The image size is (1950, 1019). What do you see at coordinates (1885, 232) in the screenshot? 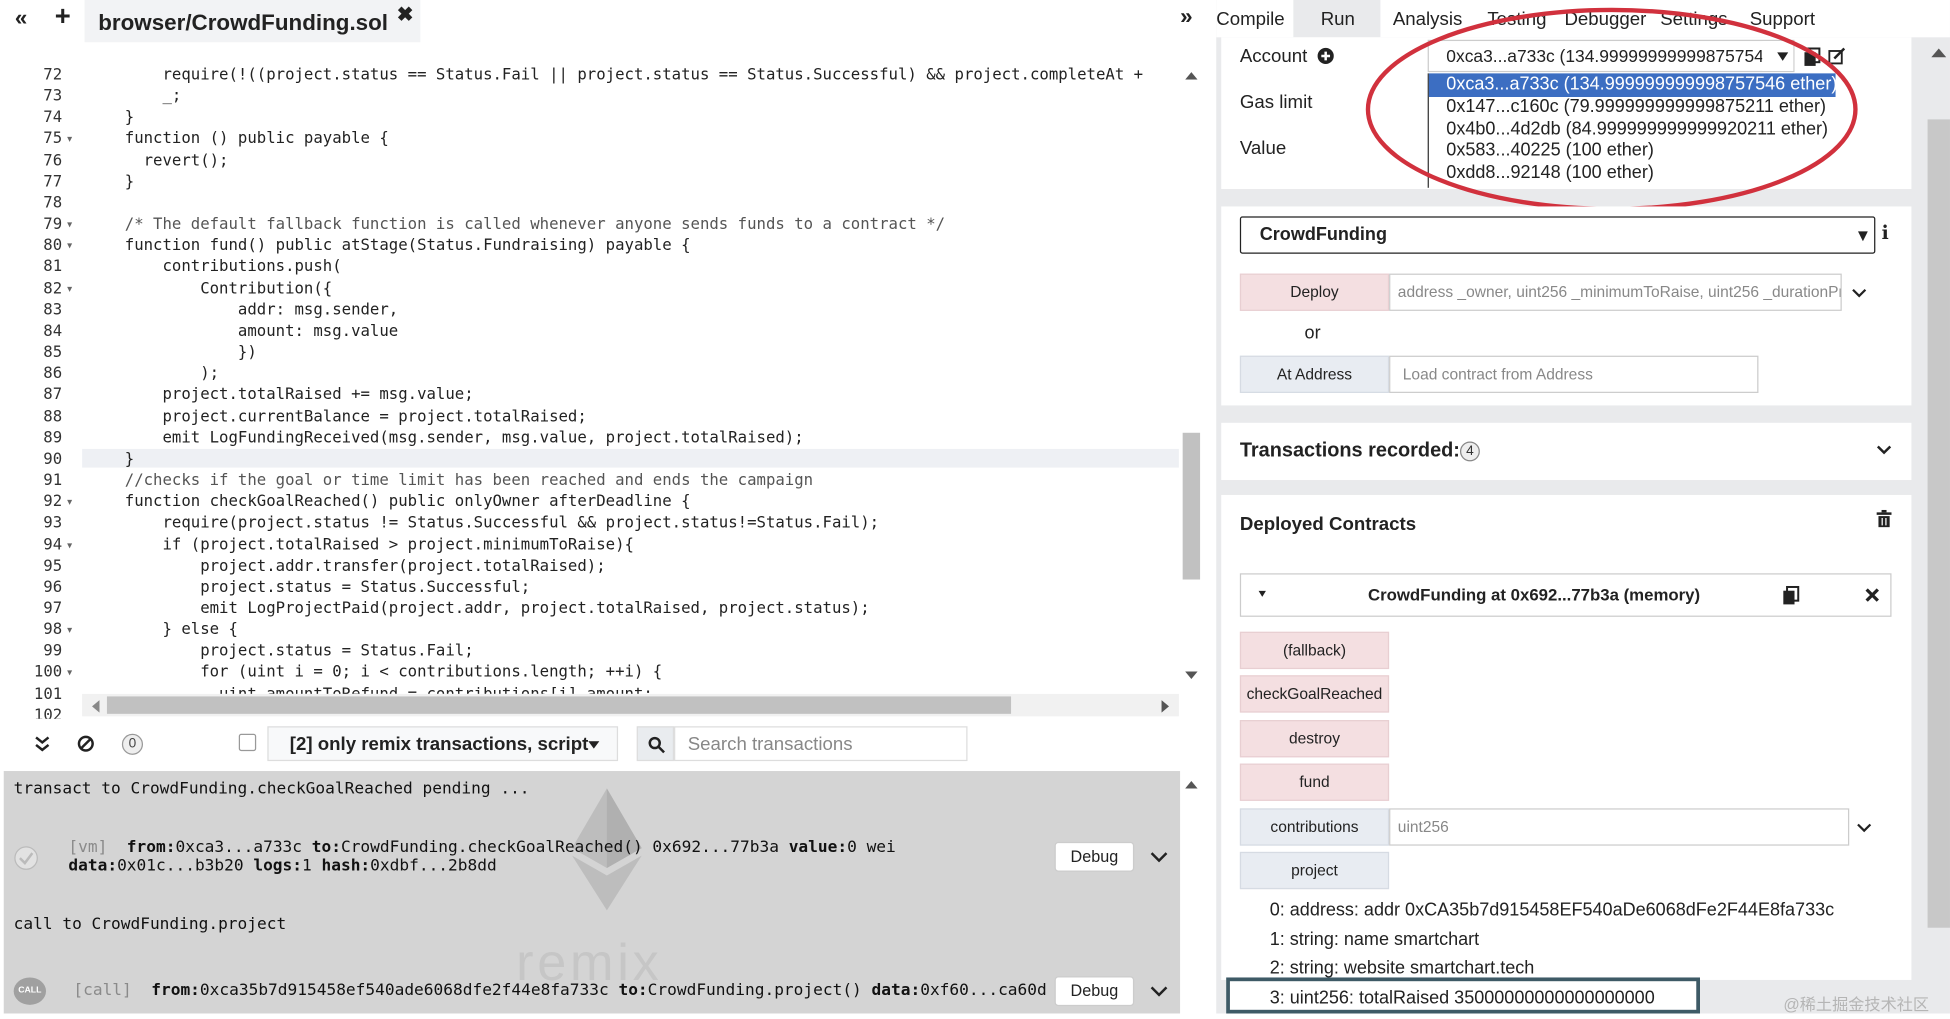
I see `info-icon: i` at bounding box center [1885, 232].